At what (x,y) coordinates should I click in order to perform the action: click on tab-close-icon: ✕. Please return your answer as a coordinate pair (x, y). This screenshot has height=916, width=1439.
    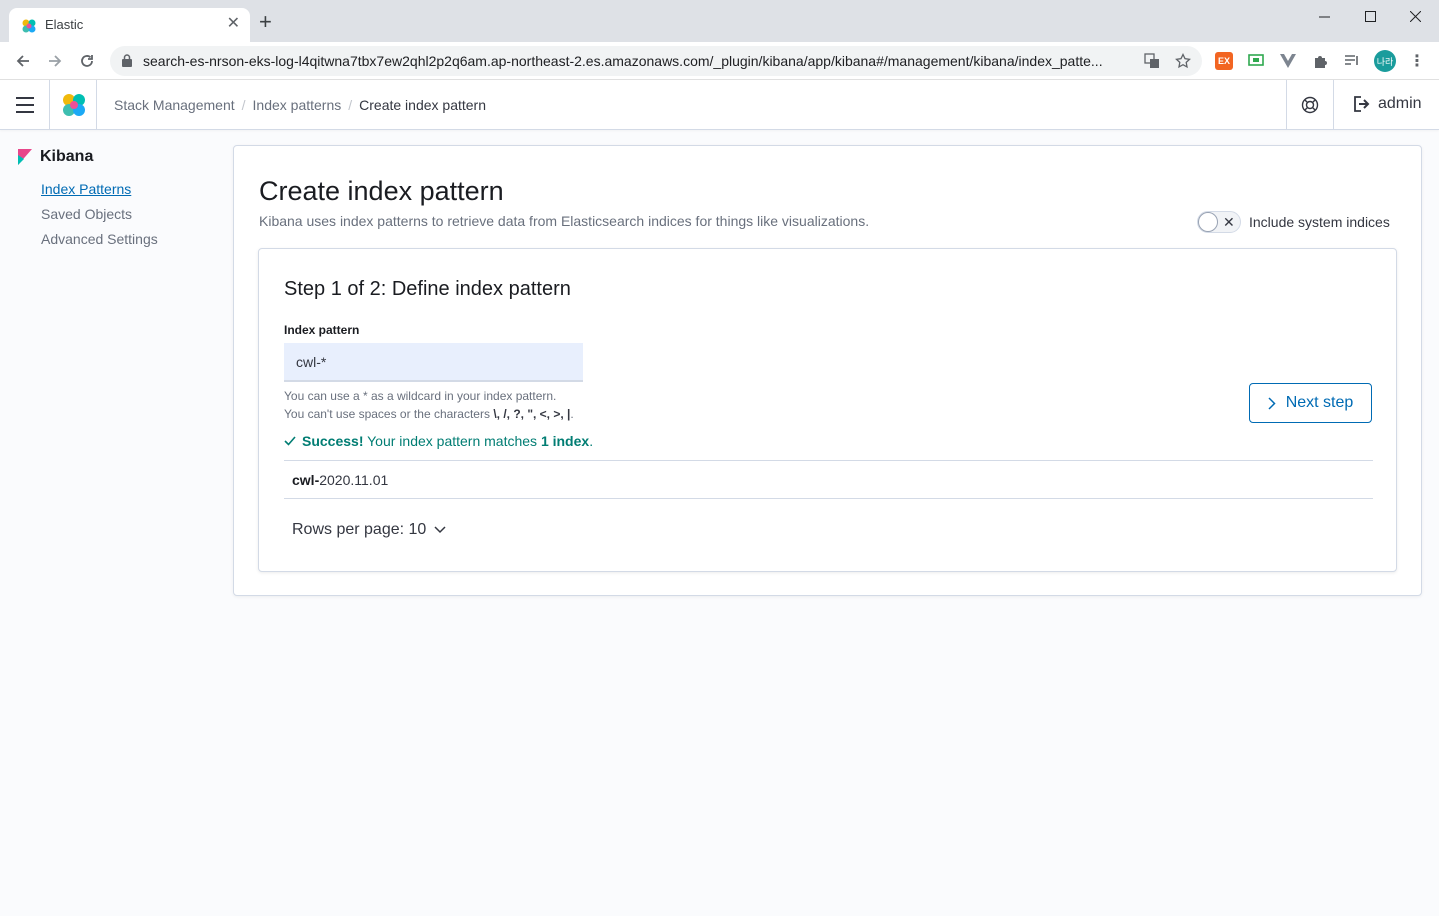
    Looking at the image, I should click on (233, 24).